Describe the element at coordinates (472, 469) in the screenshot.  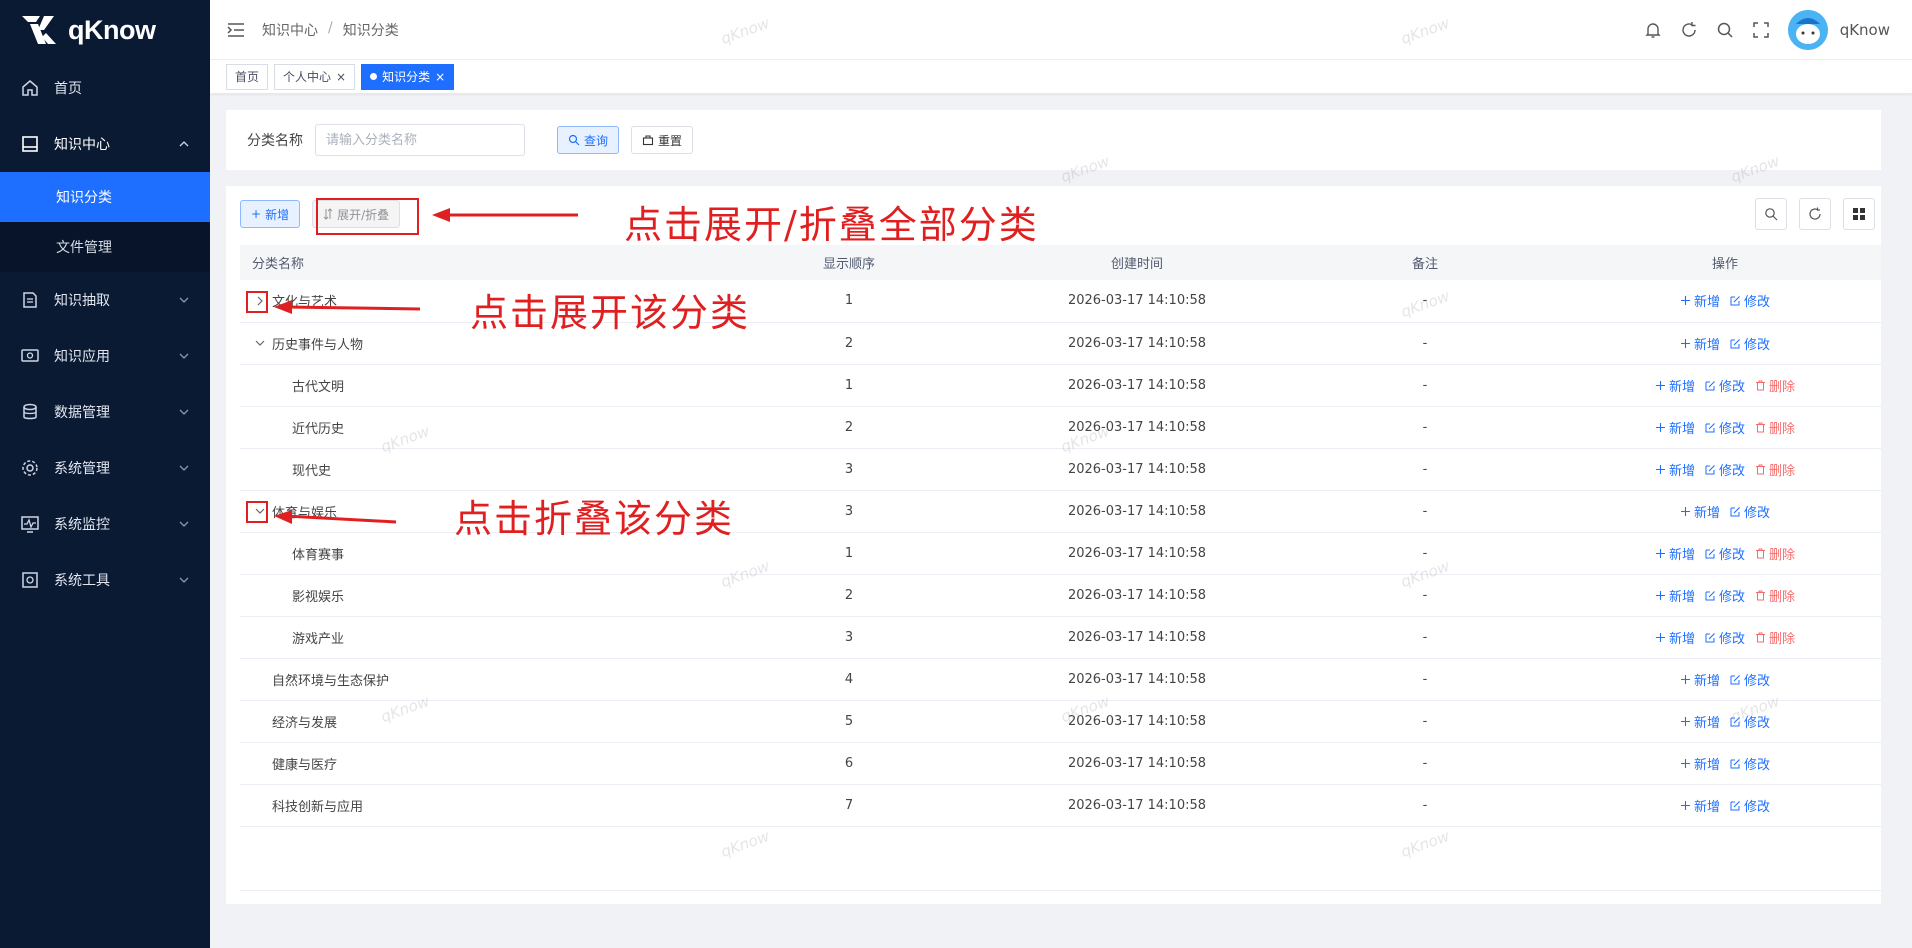
I see `cell-name: 现代史` at that location.